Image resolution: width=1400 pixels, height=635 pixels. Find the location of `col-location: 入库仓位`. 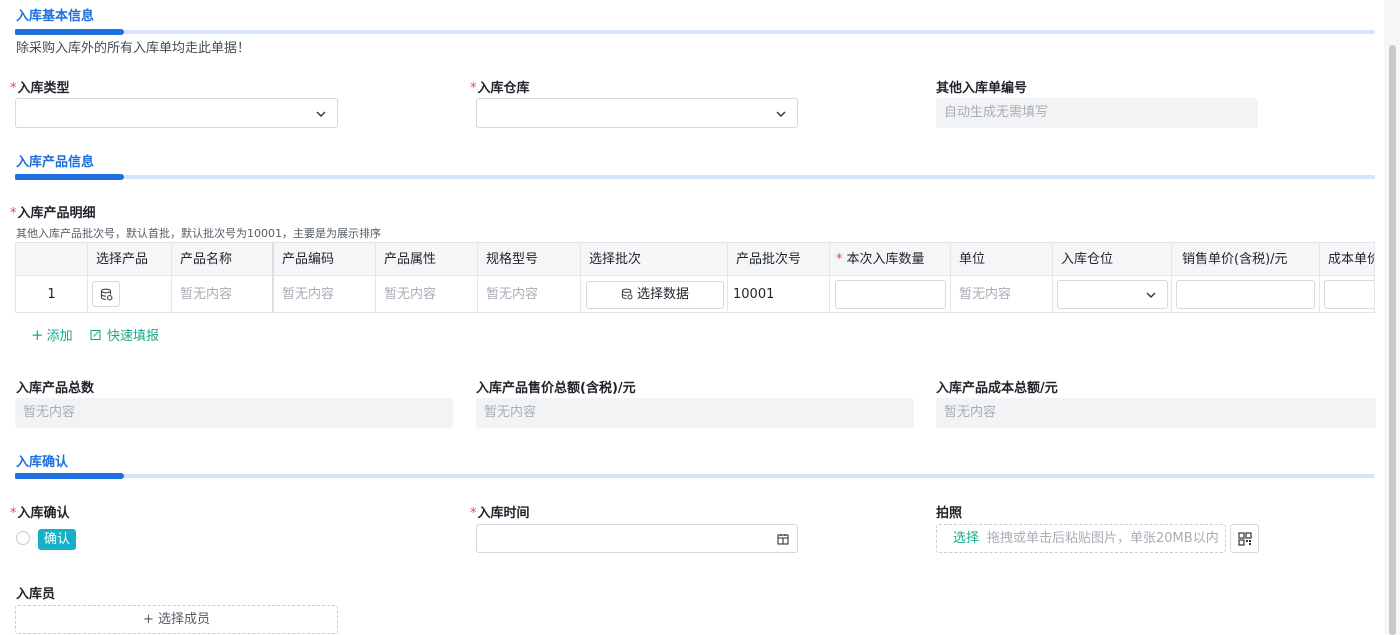

col-location: 入库仓位 is located at coordinates (1112, 259).